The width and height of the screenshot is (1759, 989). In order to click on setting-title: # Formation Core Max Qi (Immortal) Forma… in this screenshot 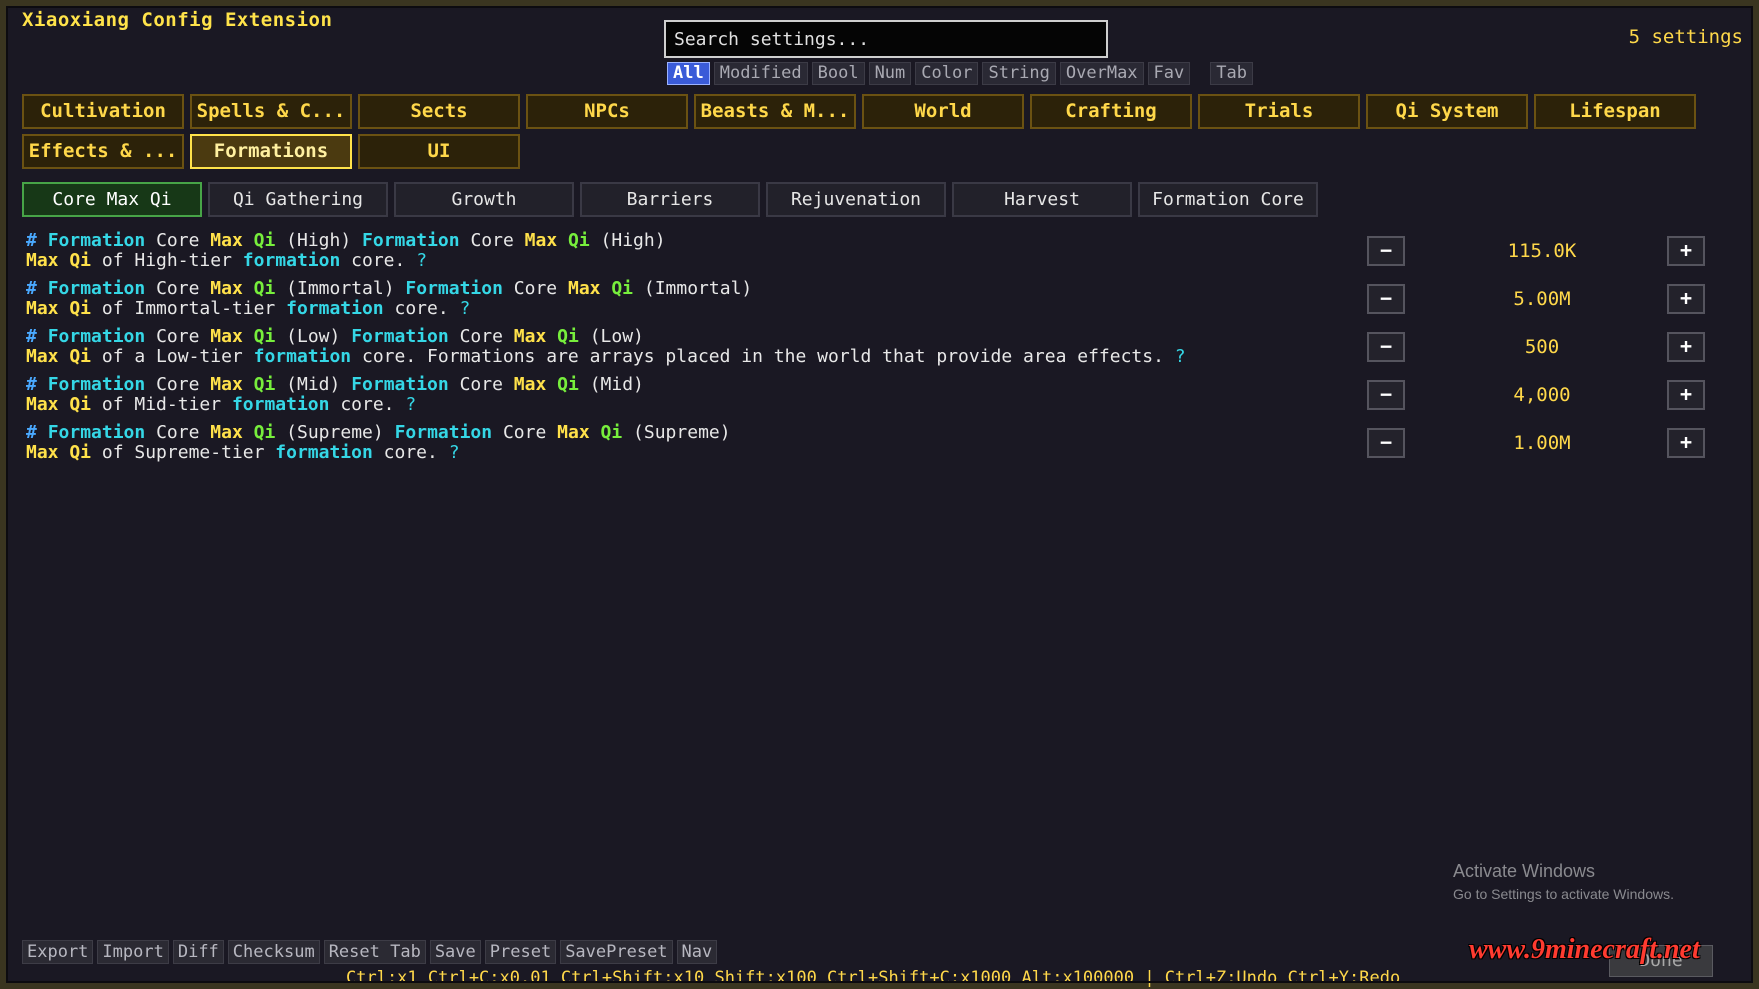, I will do `click(389, 288)`.